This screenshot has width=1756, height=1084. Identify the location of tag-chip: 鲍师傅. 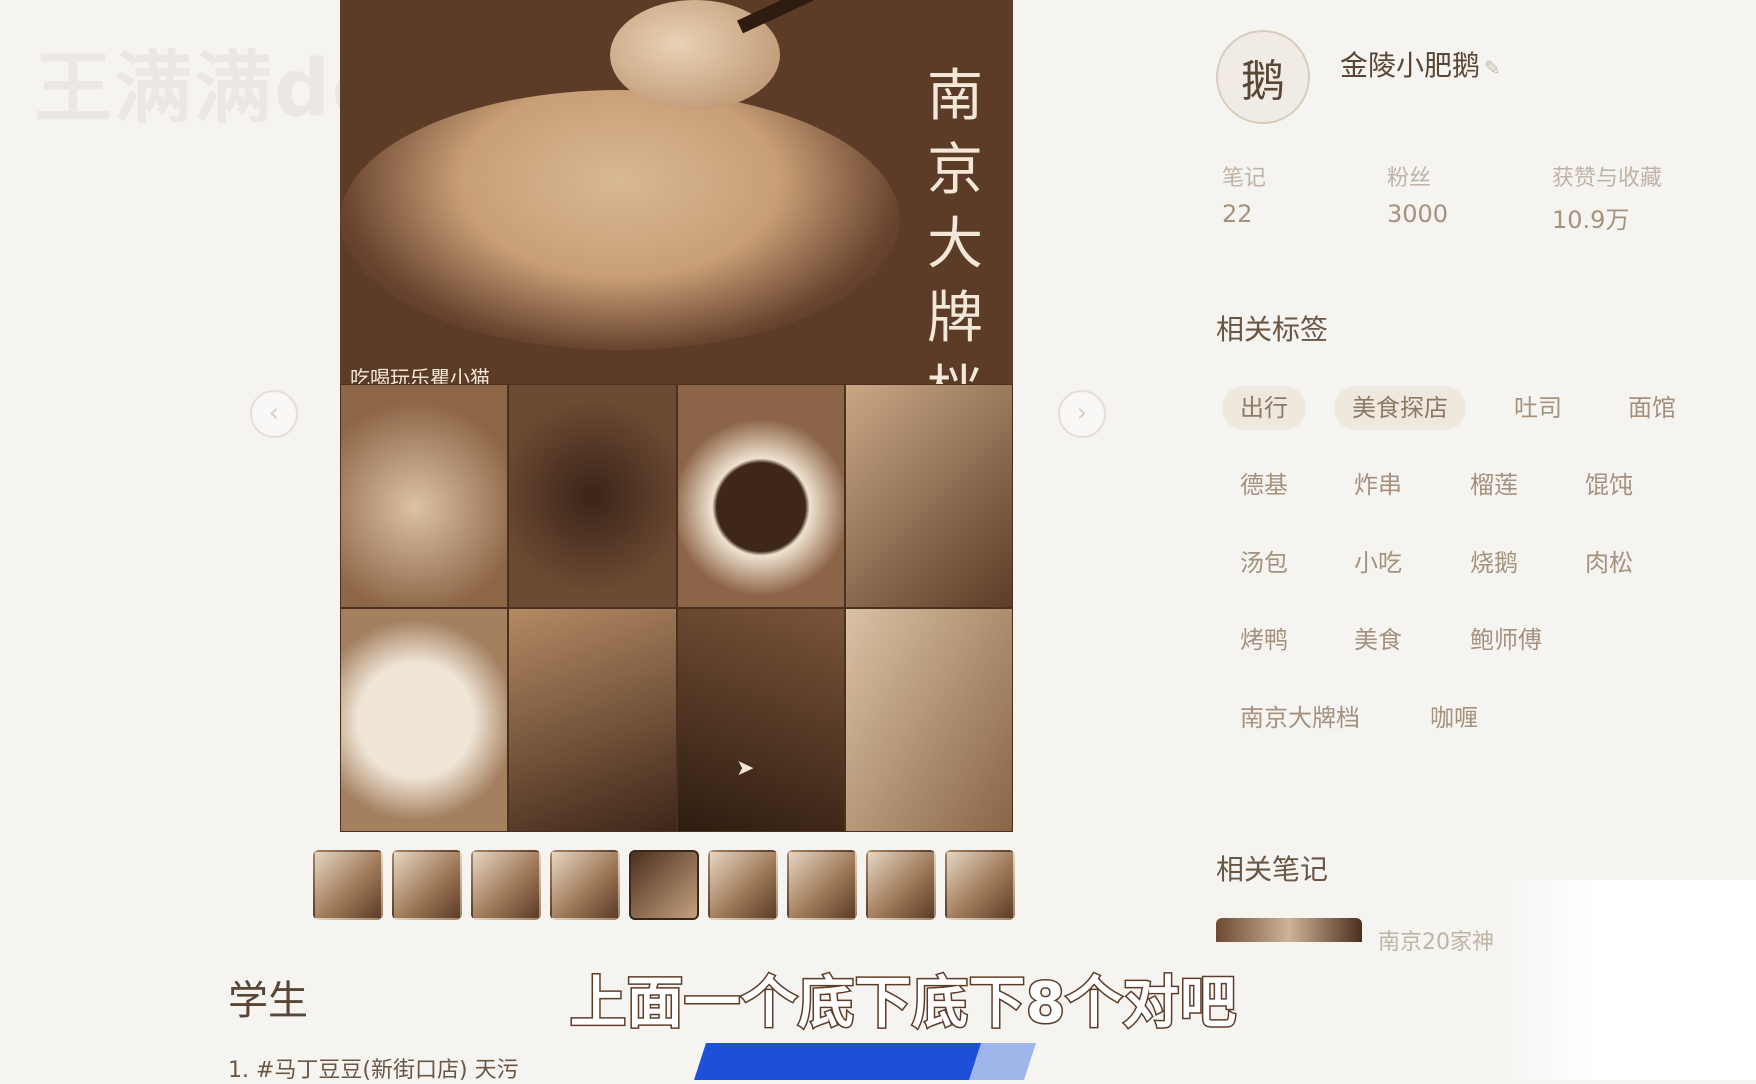
(1506, 640).